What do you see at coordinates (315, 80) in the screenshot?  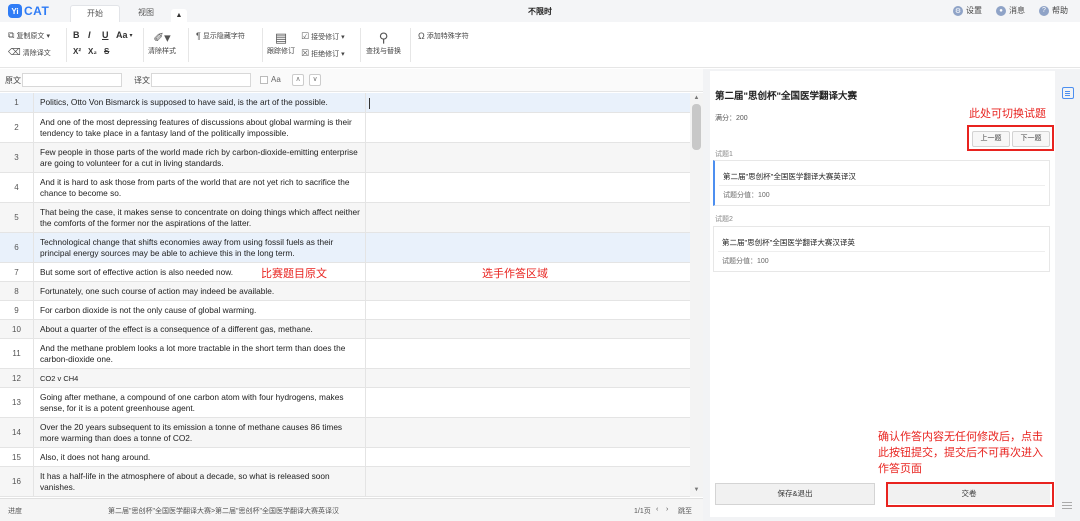 I see `next-match-button: ∨` at bounding box center [315, 80].